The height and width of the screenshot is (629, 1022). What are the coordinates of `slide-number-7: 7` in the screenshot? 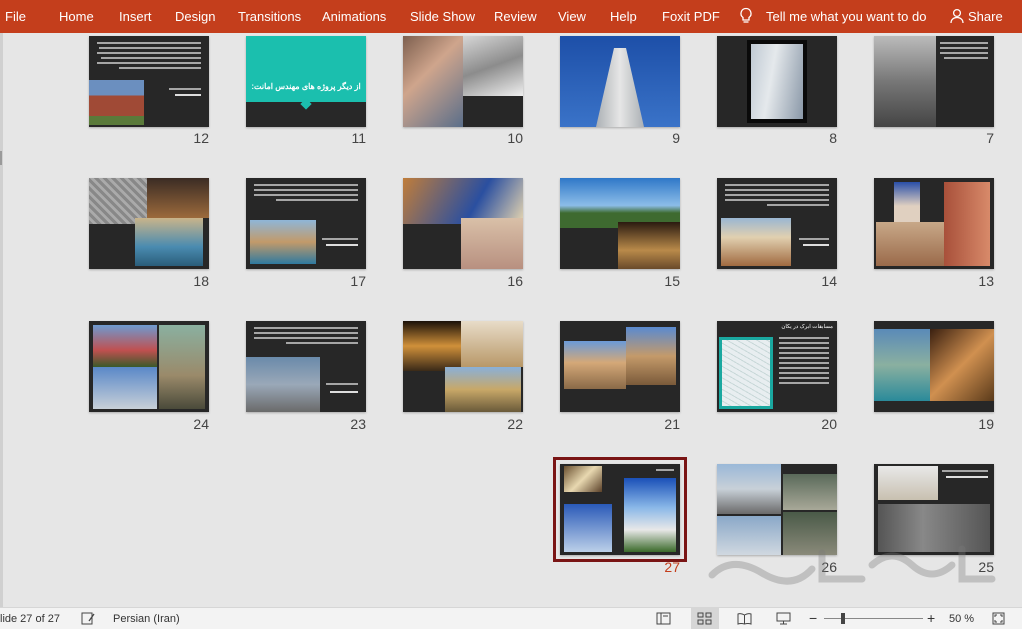 It's located at (990, 138).